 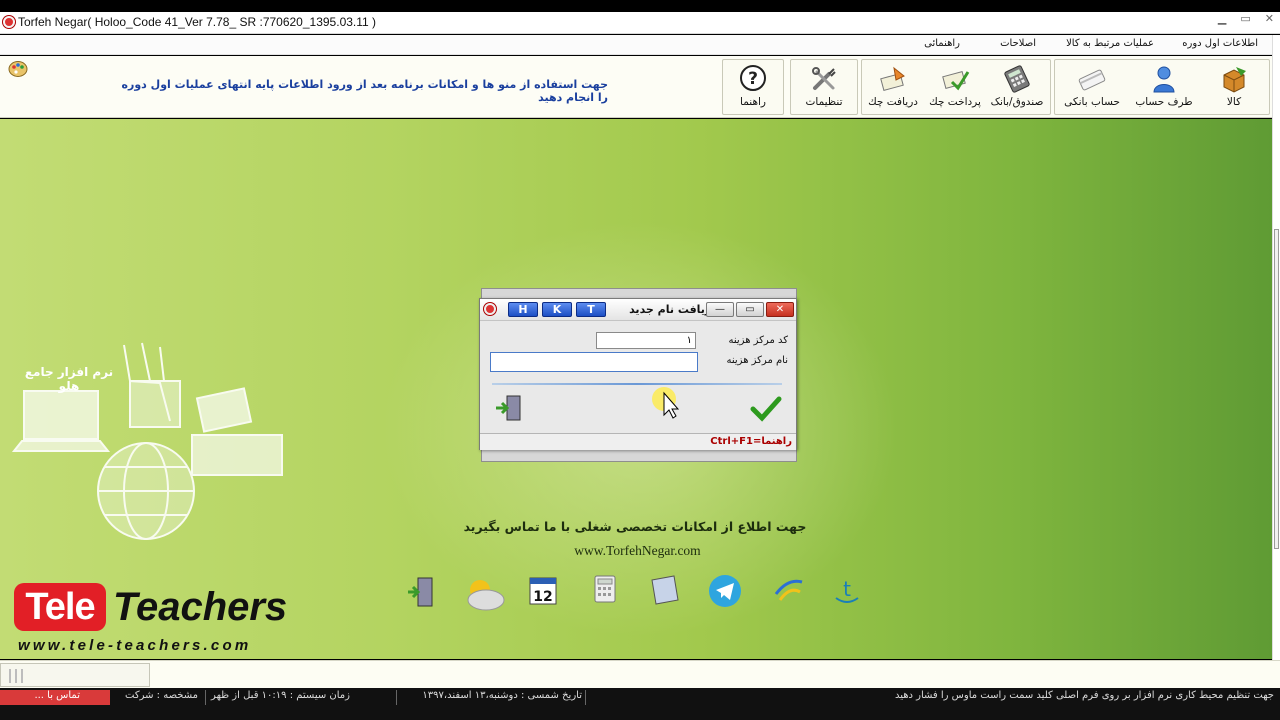 I want to click on notepad-icon, so click(x=665, y=590).